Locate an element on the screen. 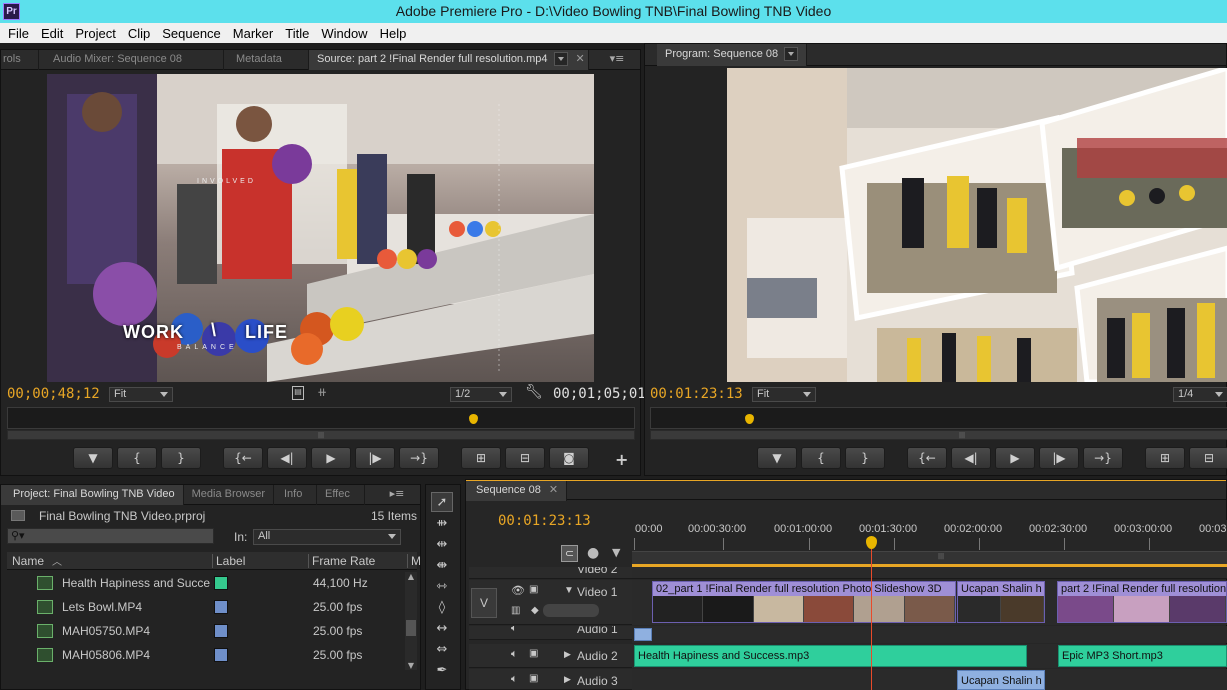 The width and height of the screenshot is (1227, 690). project-scrollbar: ▲ ▼ is located at coordinates (411, 621).